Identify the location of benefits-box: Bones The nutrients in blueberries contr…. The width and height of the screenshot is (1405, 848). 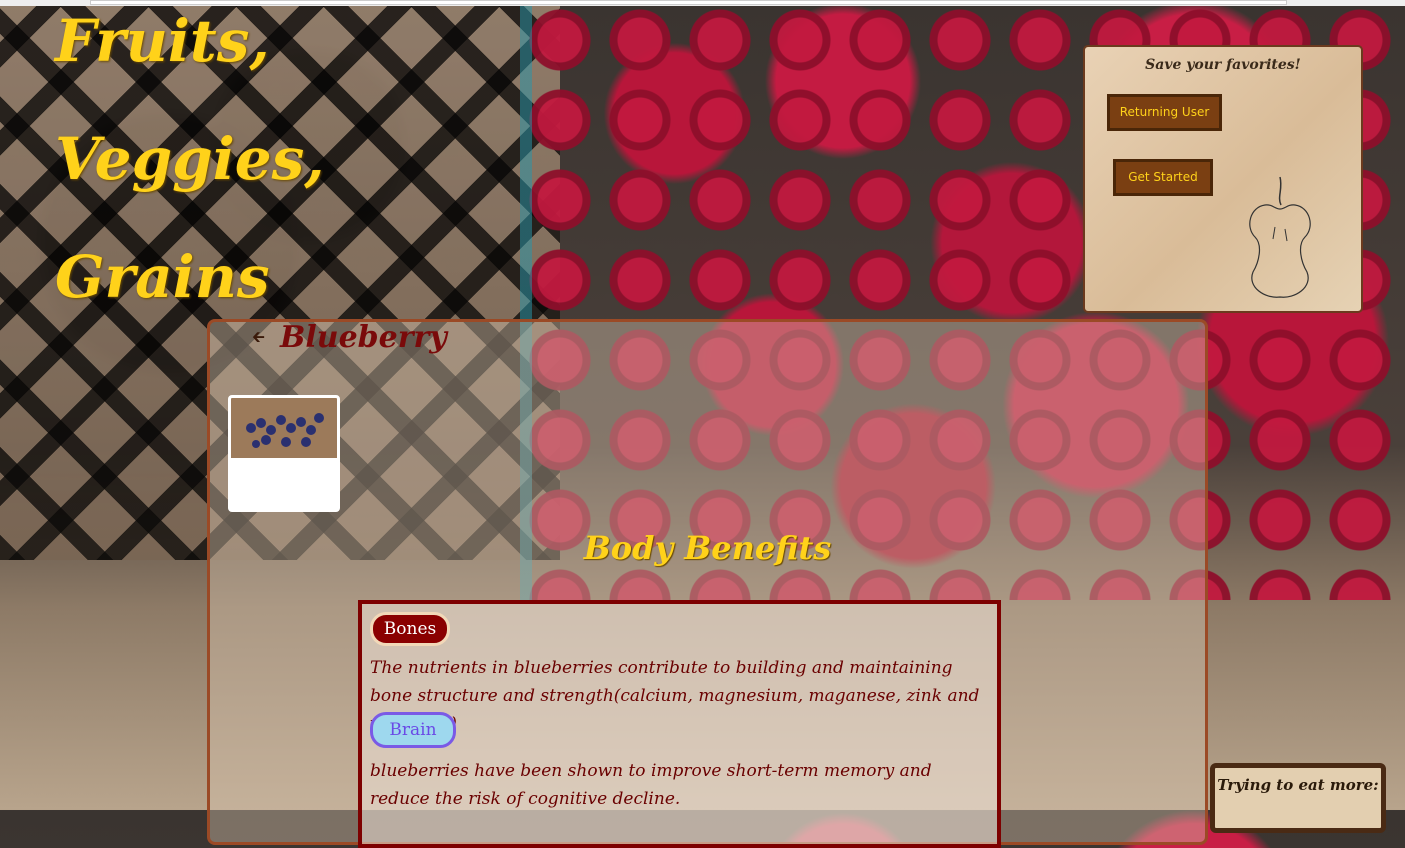
(679, 724).